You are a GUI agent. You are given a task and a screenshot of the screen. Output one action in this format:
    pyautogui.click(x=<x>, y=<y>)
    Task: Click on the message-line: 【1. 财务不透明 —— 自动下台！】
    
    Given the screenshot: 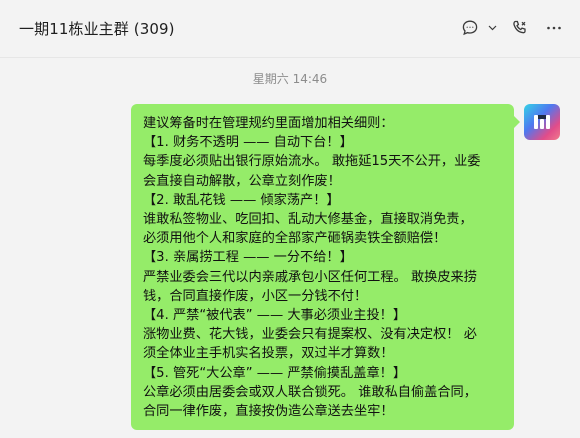 What is the action you would take?
    pyautogui.click(x=248, y=143)
    